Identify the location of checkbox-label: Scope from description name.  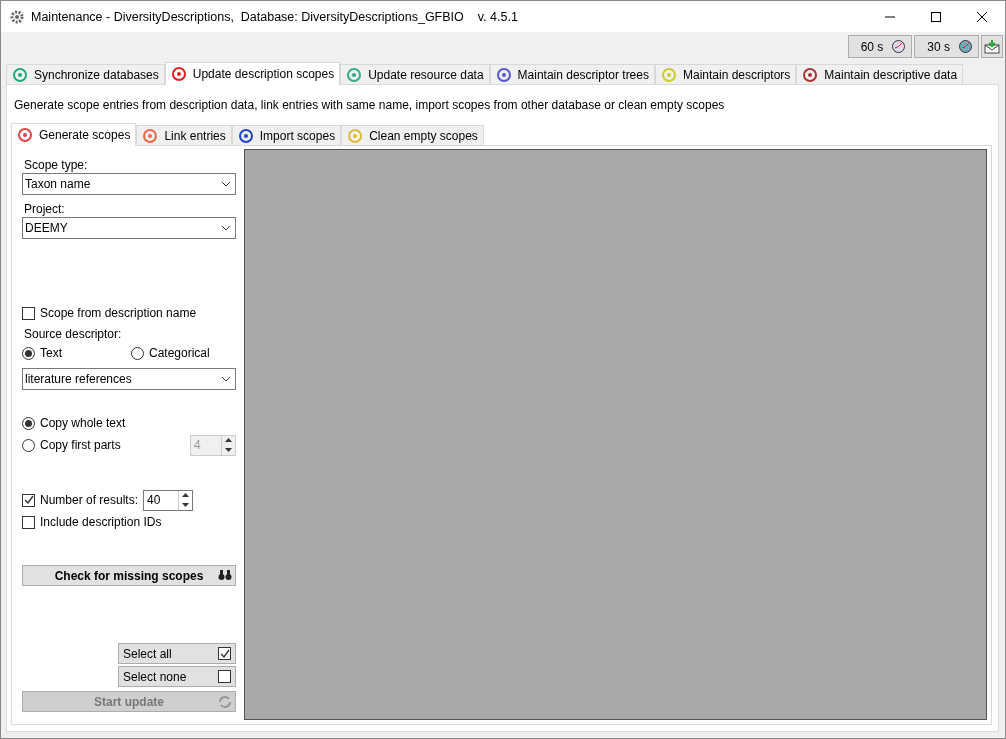
(118, 313).